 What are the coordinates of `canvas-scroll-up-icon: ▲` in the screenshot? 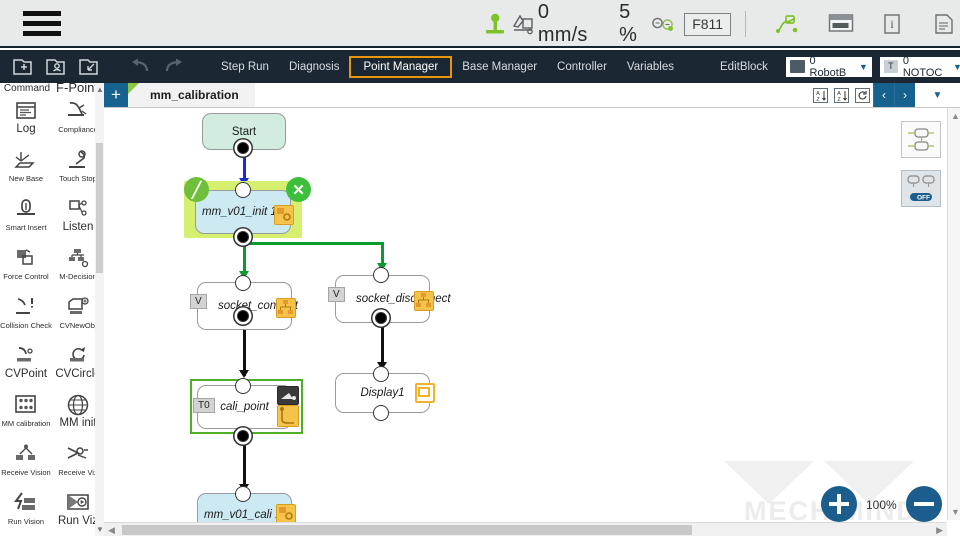 It's located at (955, 116).